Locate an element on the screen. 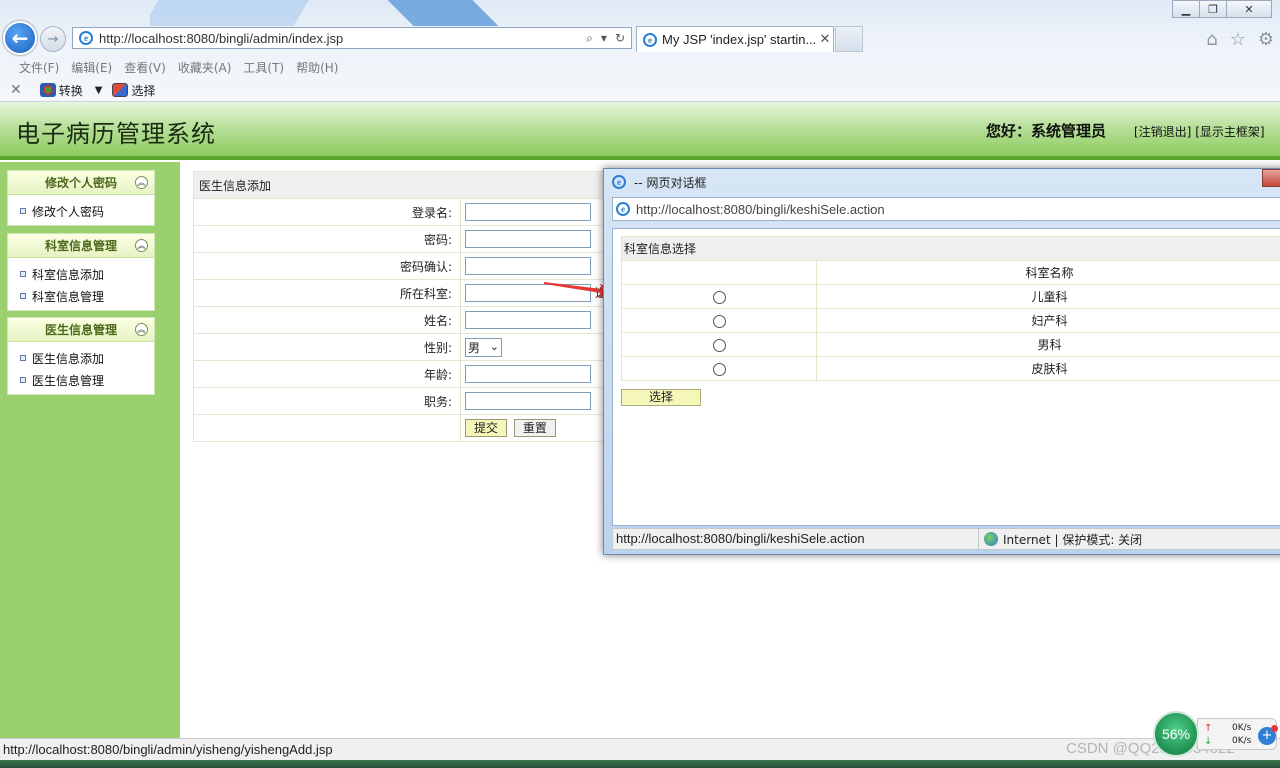 The width and height of the screenshot is (1280, 768). browser-tab: e My JSP 'index.jsp' startin... ✕ is located at coordinates (735, 39).